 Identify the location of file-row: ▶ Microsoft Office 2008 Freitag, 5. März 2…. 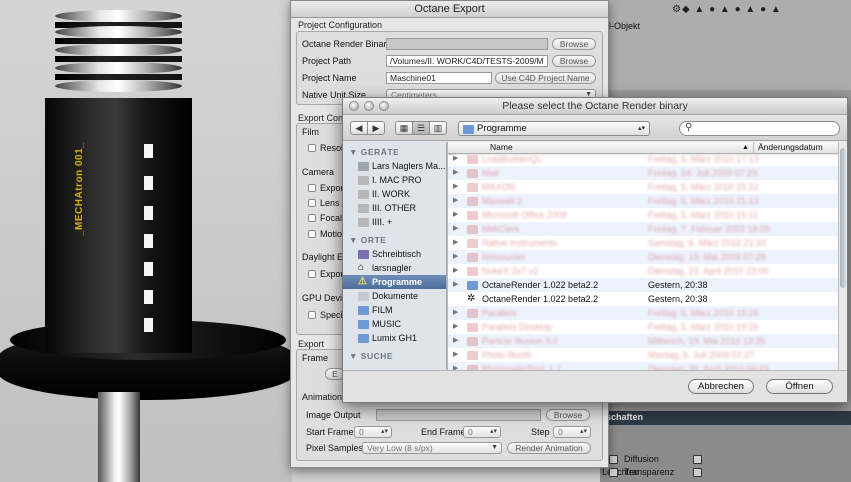
(643, 215).